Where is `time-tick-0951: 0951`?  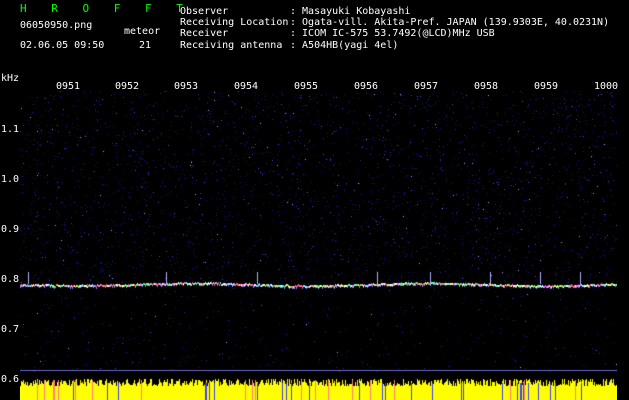
time-tick-0951: 0951 is located at coordinates (68, 86).